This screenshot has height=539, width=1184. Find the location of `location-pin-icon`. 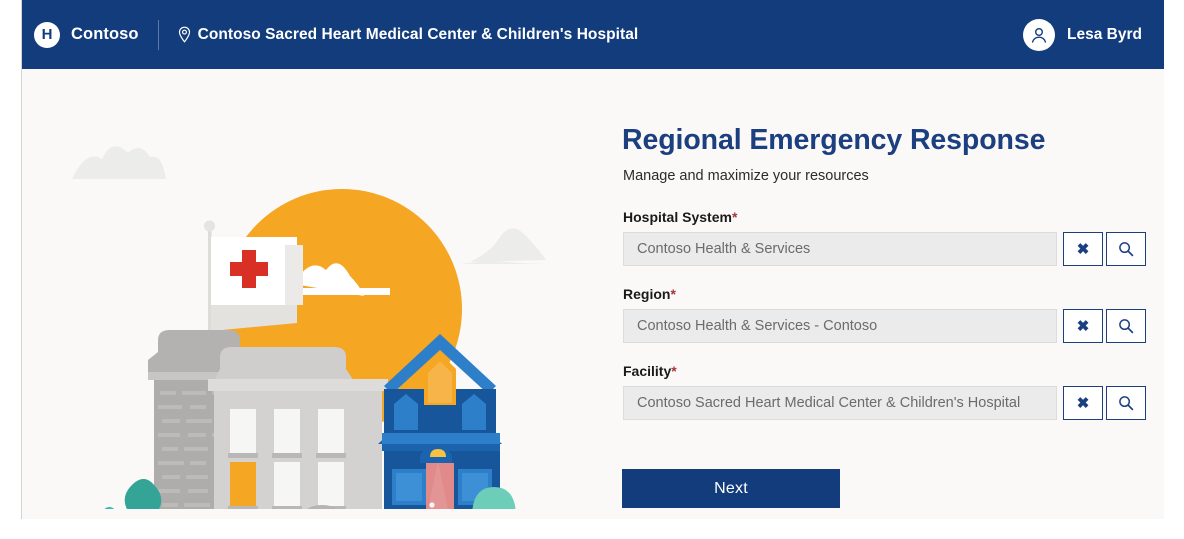

location-pin-icon is located at coordinates (184, 35).